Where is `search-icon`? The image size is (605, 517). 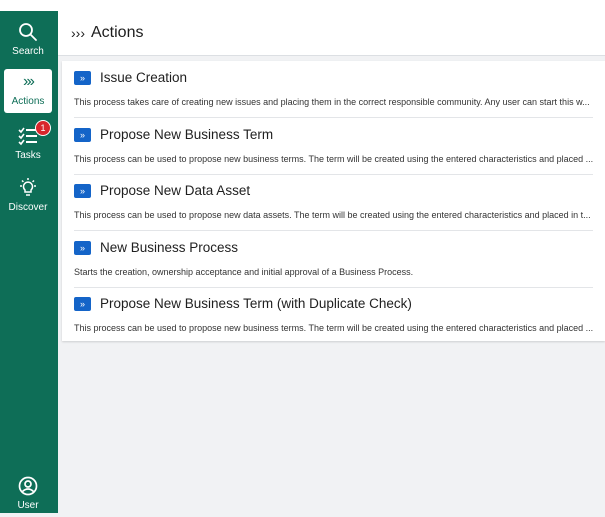 search-icon is located at coordinates (28, 32).